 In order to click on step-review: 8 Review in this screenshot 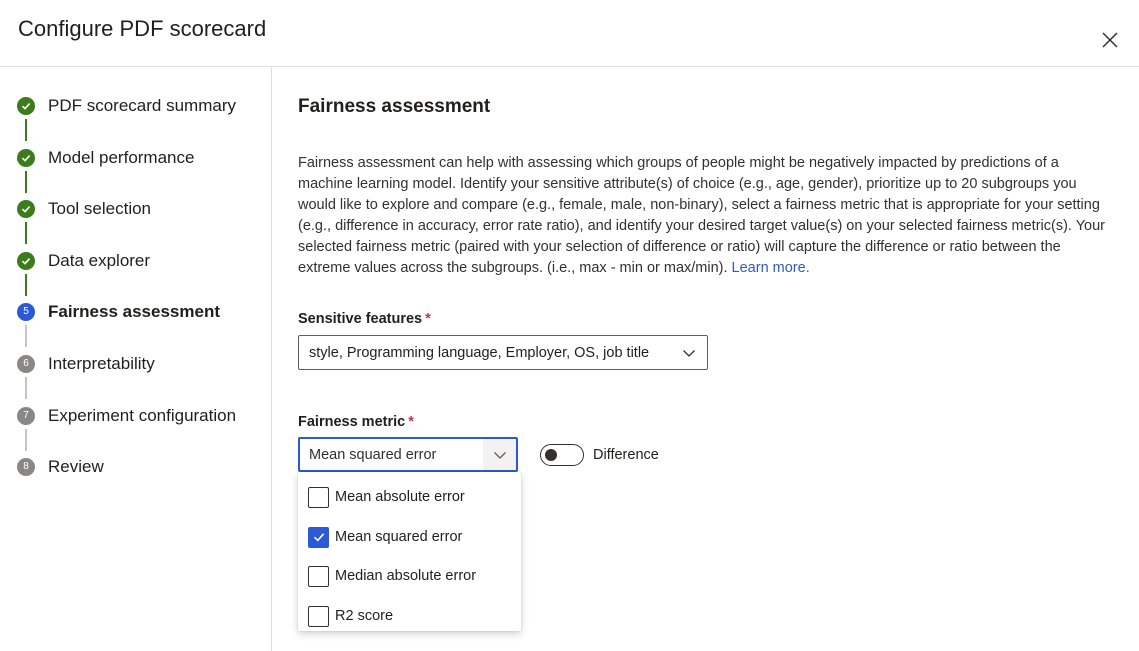, I will do `click(142, 467)`.